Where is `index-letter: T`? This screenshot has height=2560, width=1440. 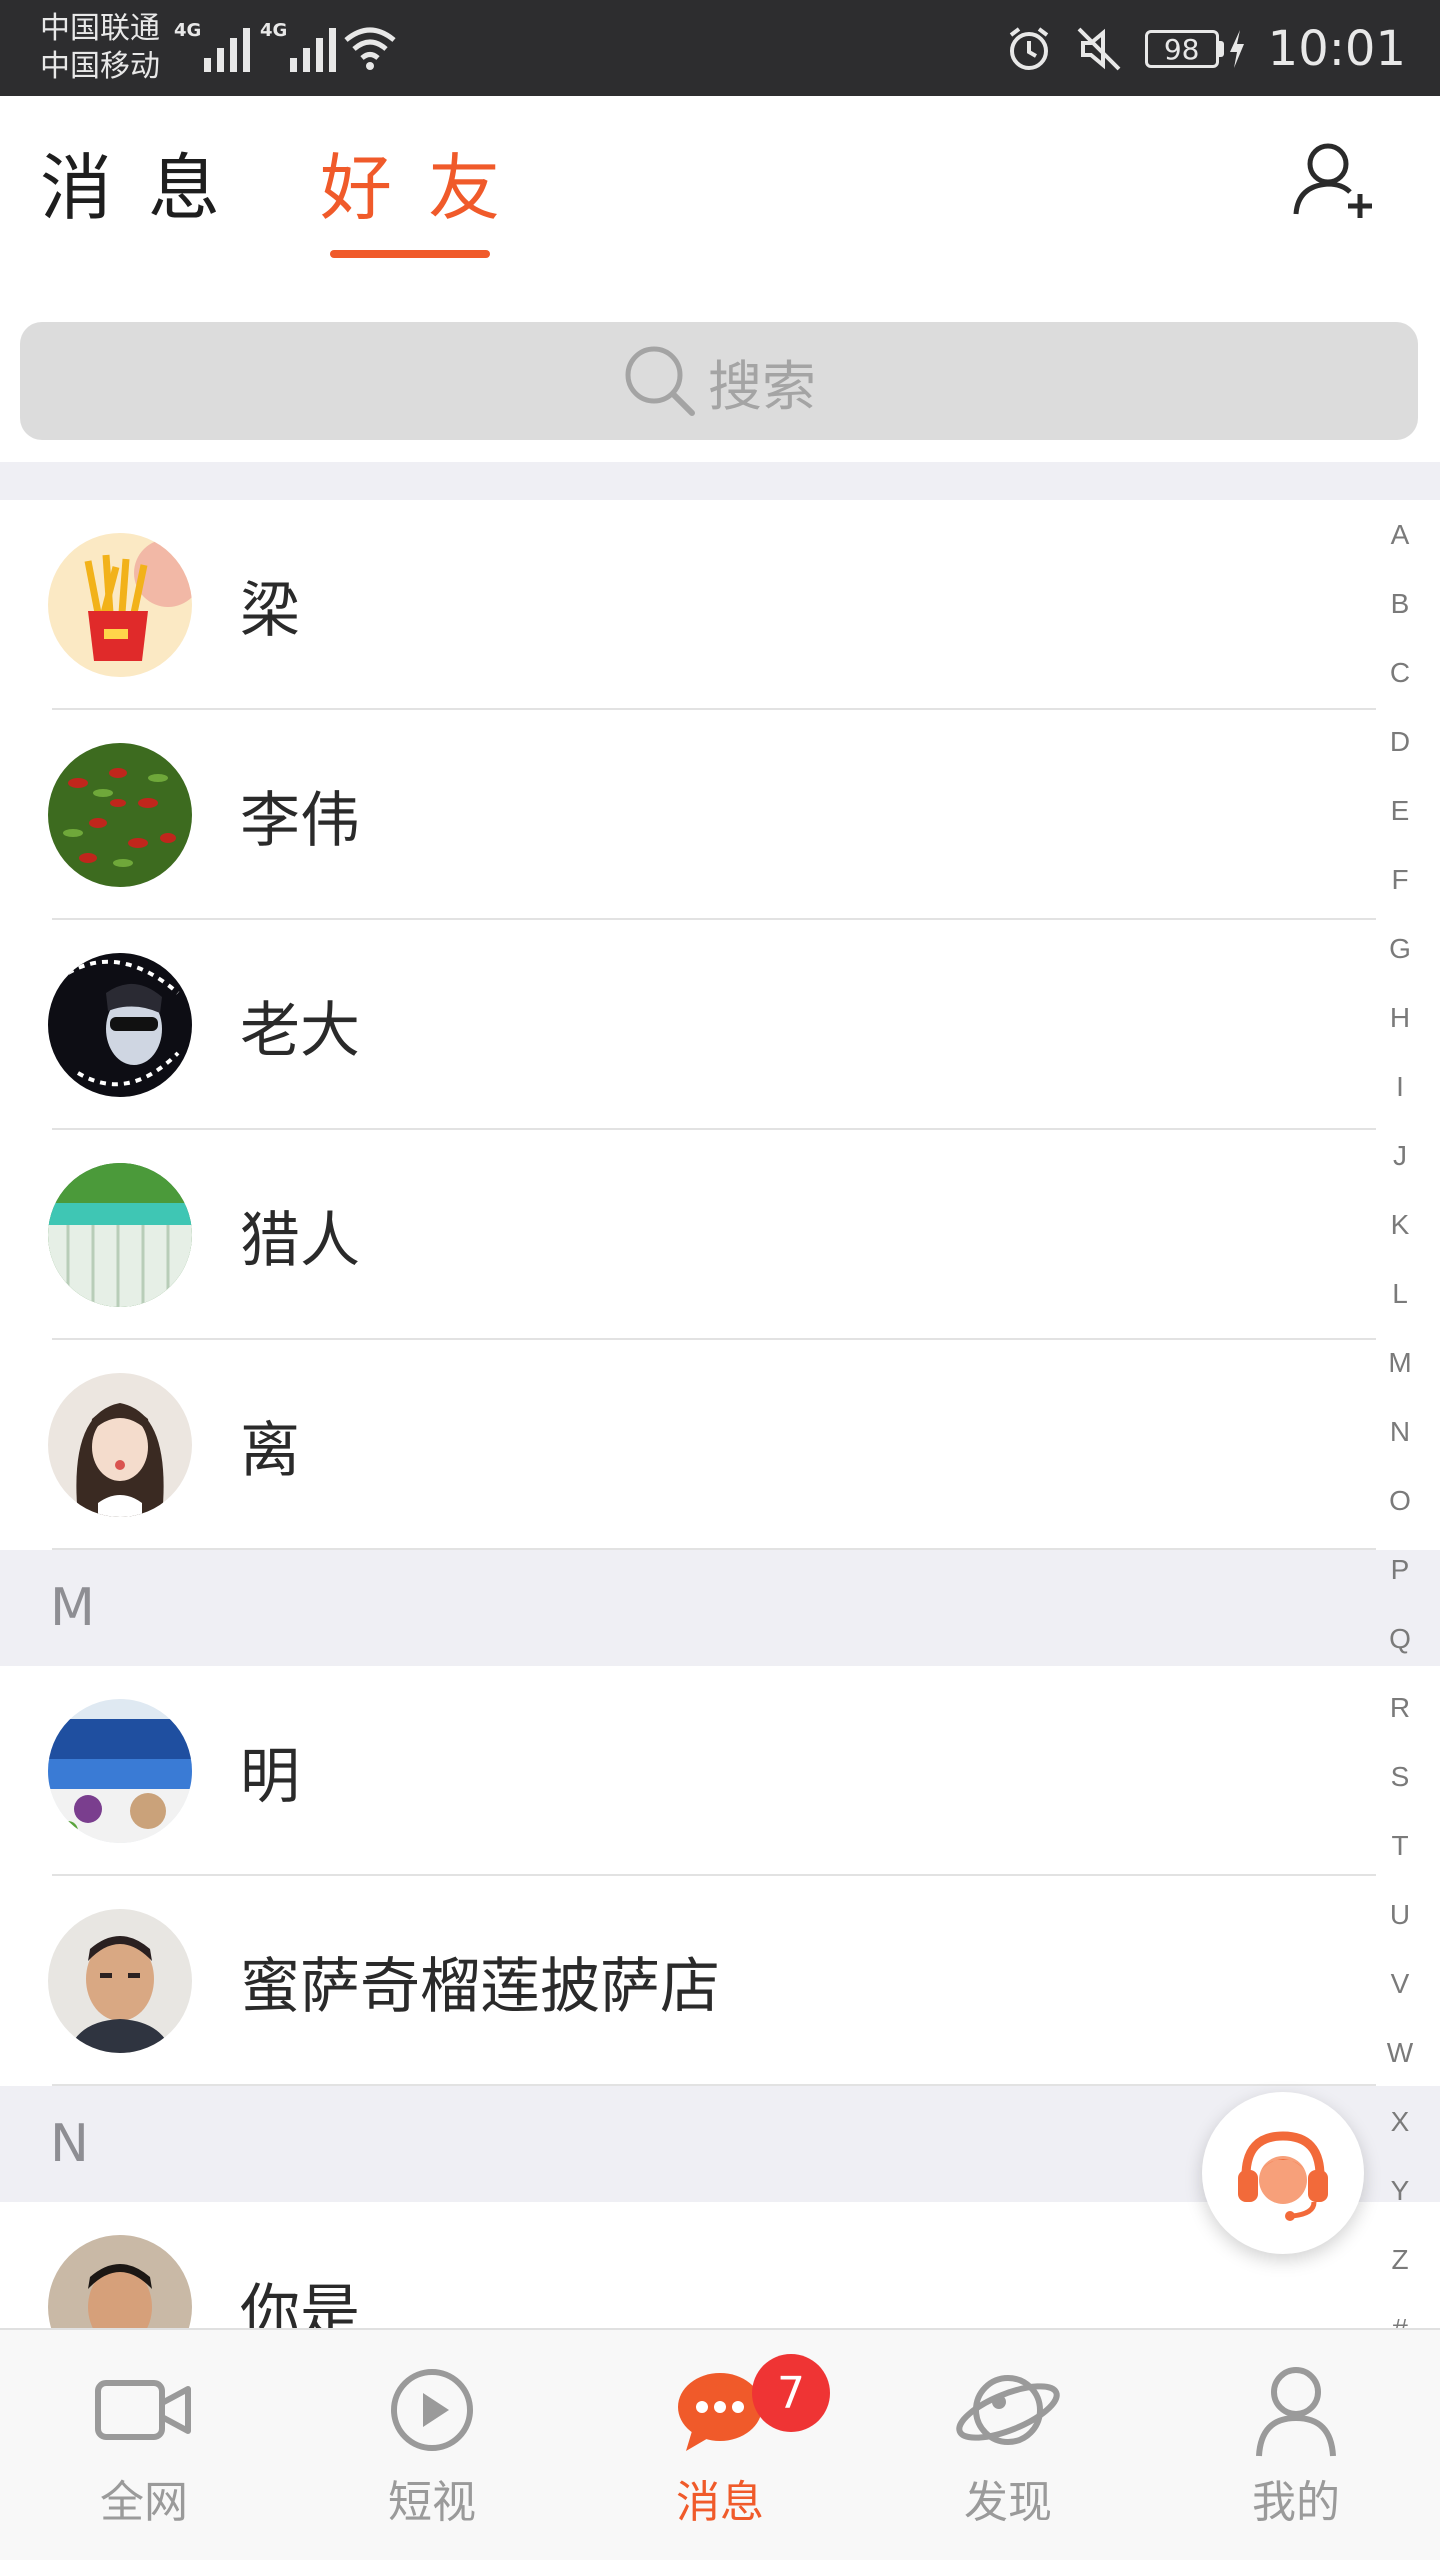
index-letter: T is located at coordinates (1399, 1845).